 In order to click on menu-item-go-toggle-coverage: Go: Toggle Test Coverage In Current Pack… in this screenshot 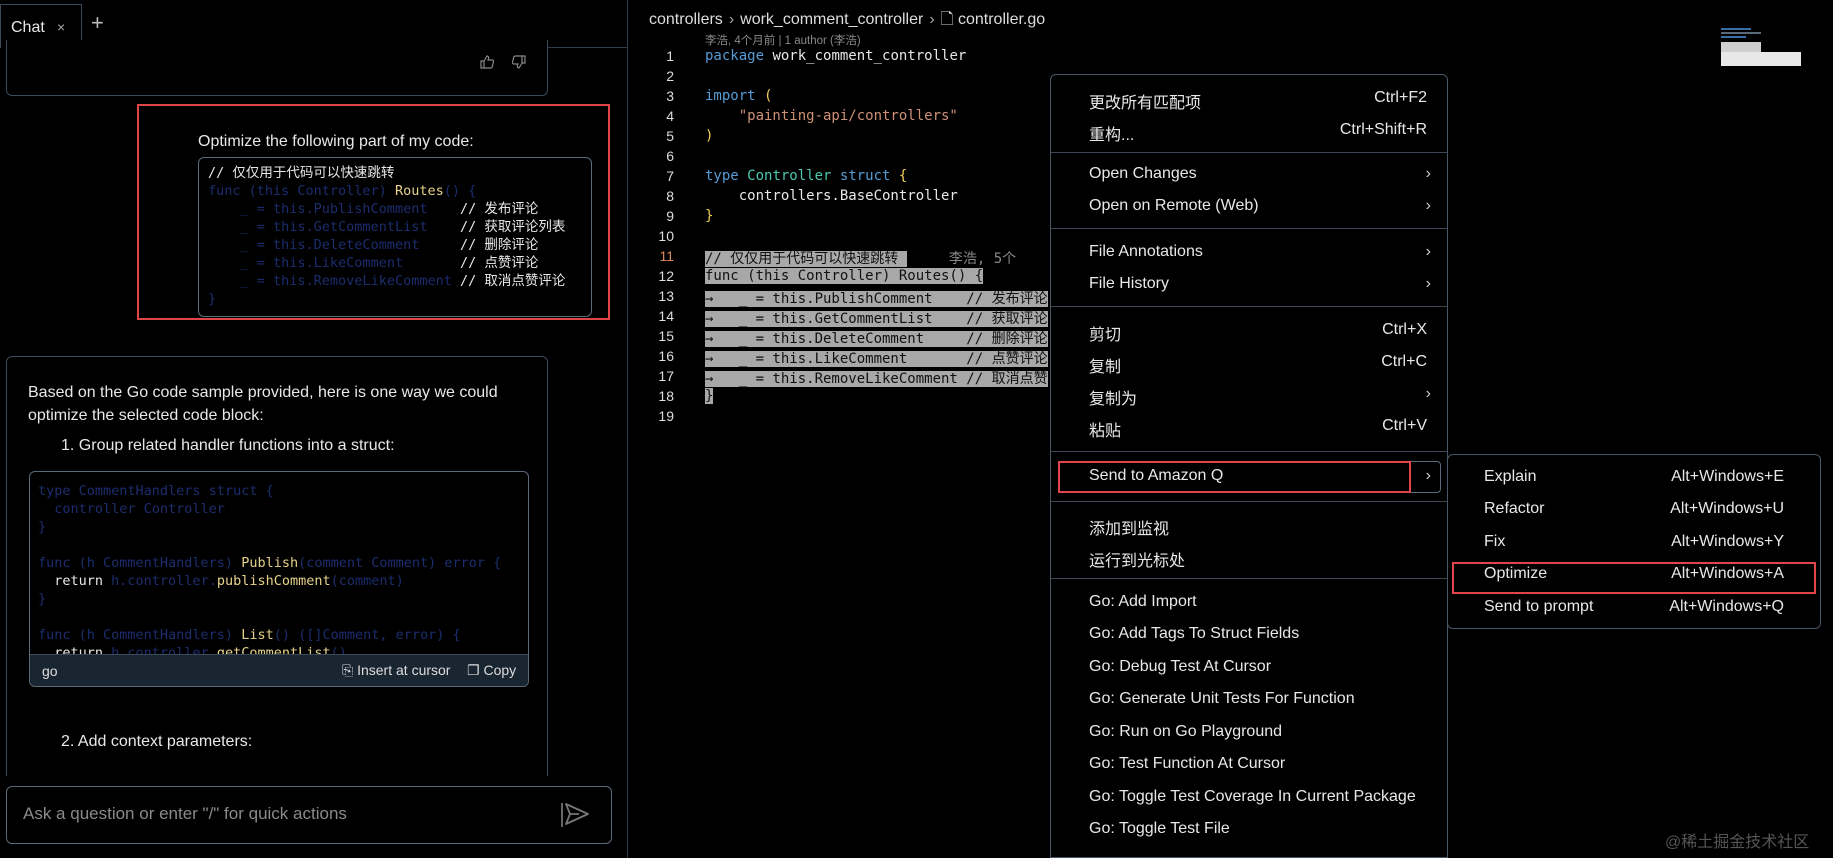, I will do `click(1258, 802)`.